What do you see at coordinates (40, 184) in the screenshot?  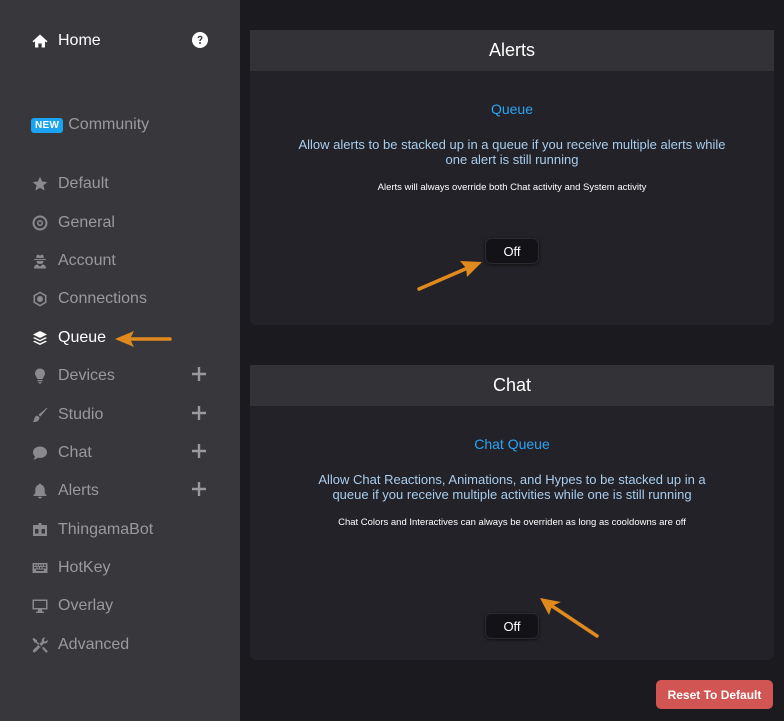 I see `star-icon` at bounding box center [40, 184].